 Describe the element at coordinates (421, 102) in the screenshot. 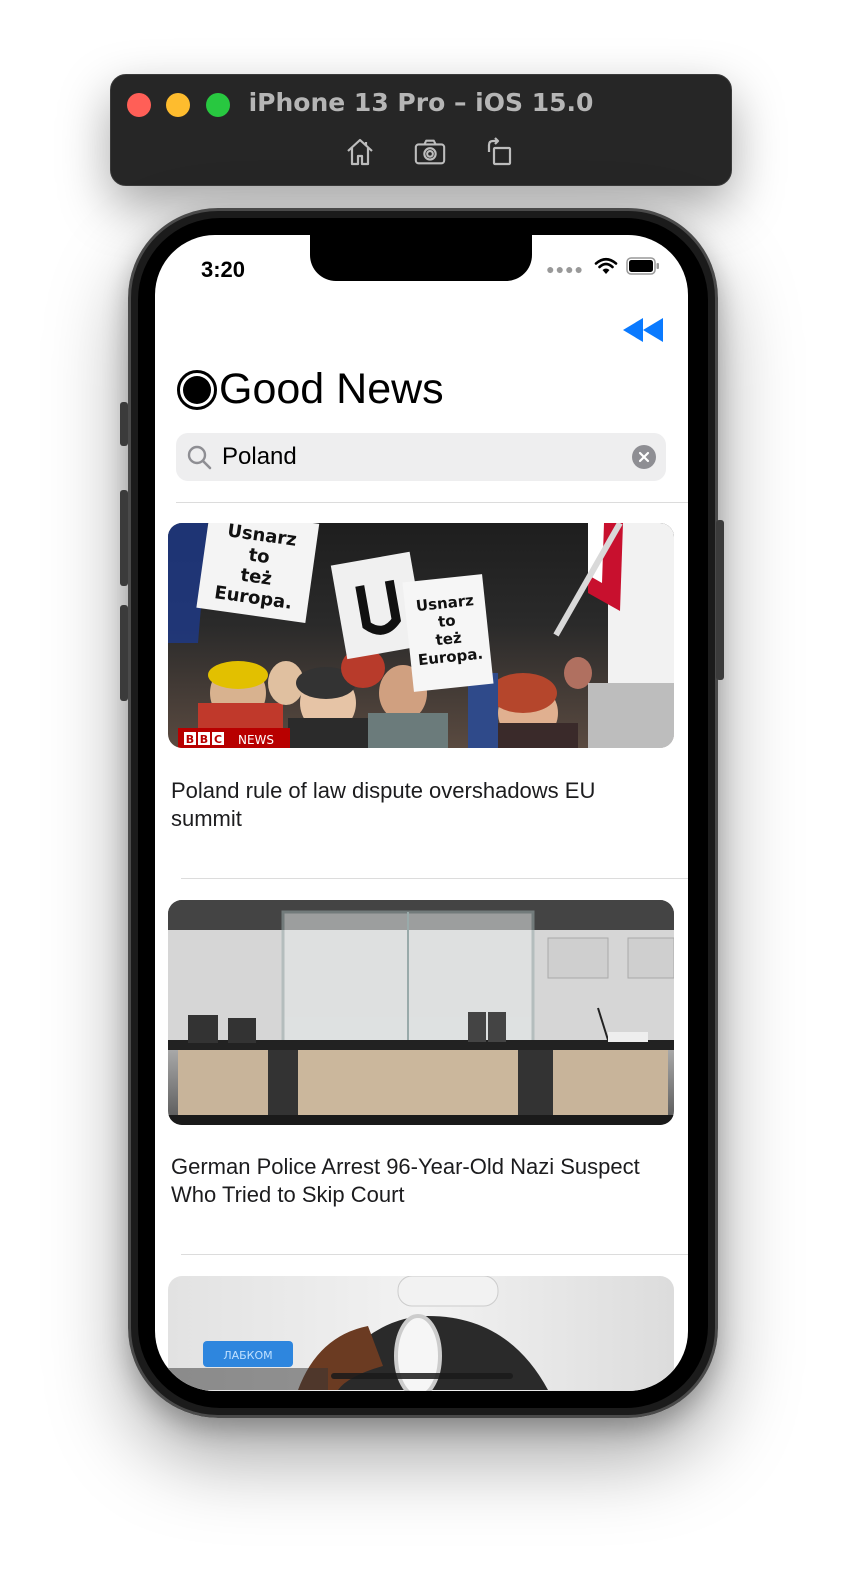

I see `simulator-title: iPhone 13 Pro – iOS 15.0` at that location.